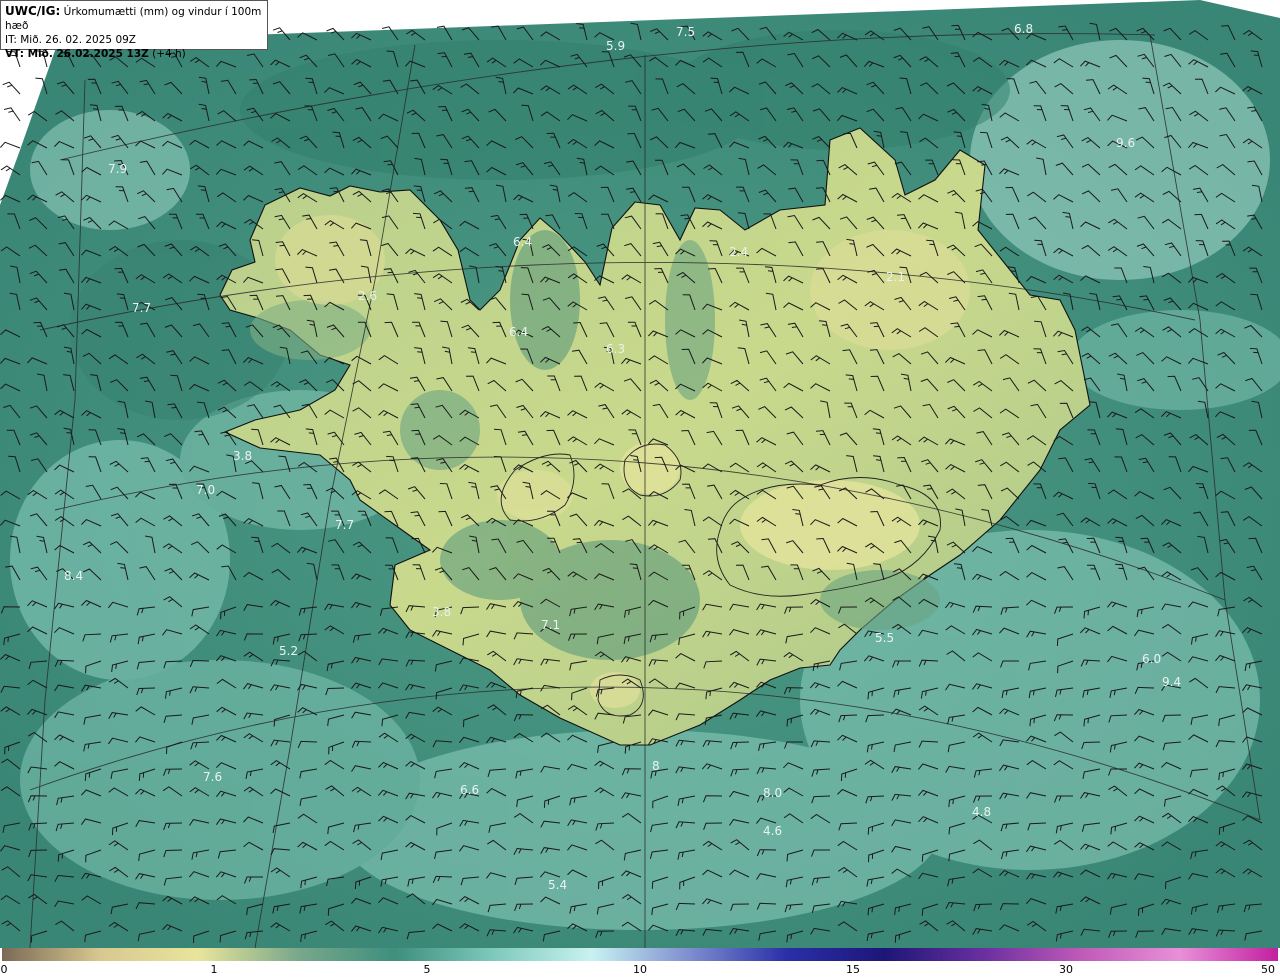 This screenshot has height=978, width=1280. I want to click on map-value-label: 7.9, so click(117, 169).